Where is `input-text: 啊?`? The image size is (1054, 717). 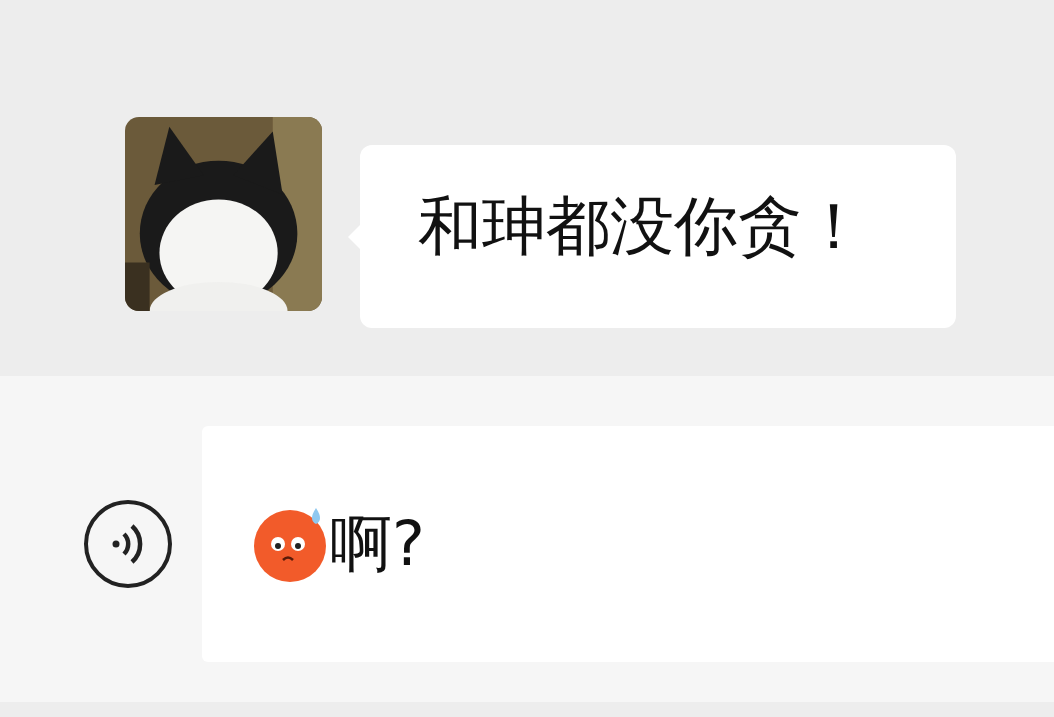
input-text: 啊? is located at coordinates (377, 544).